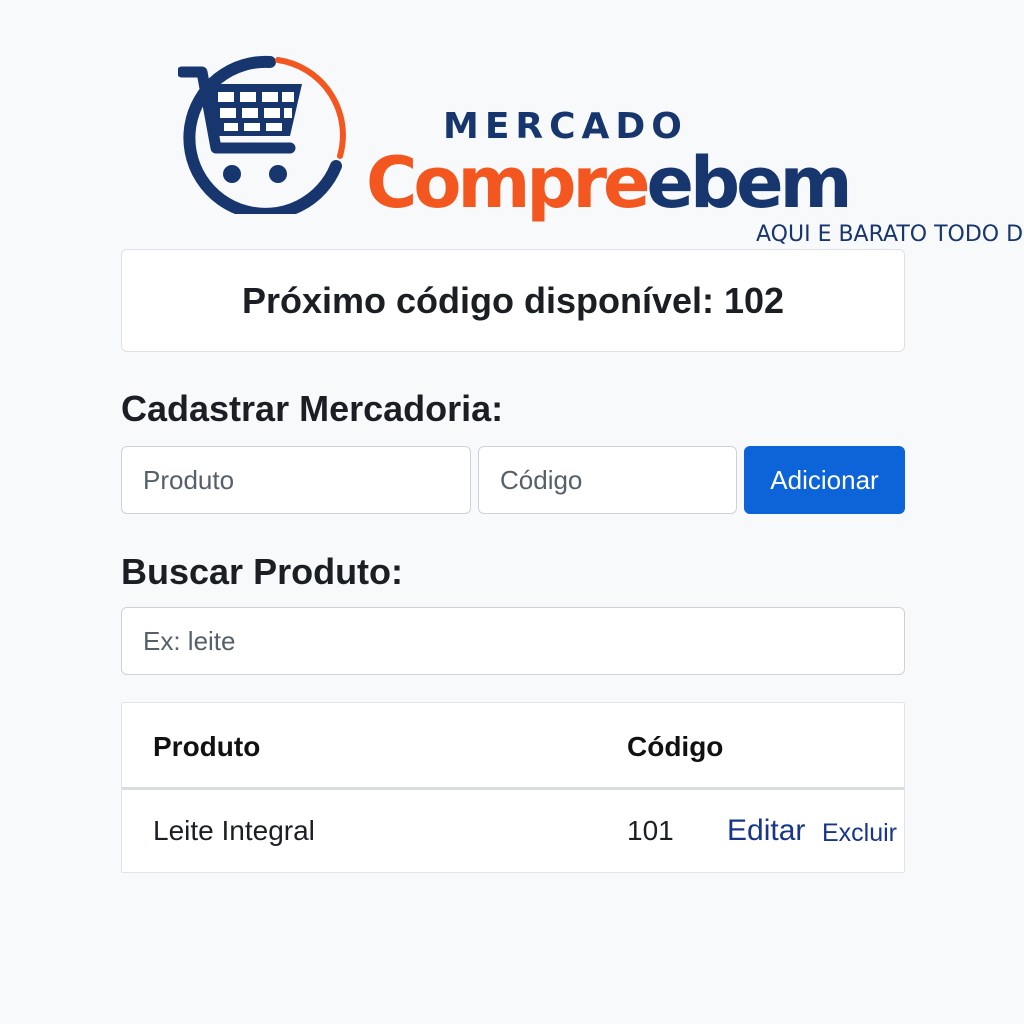 The height and width of the screenshot is (1024, 1024). What do you see at coordinates (312, 408) in the screenshot?
I see `register-heading: Cadastrar Mercadoria:` at bounding box center [312, 408].